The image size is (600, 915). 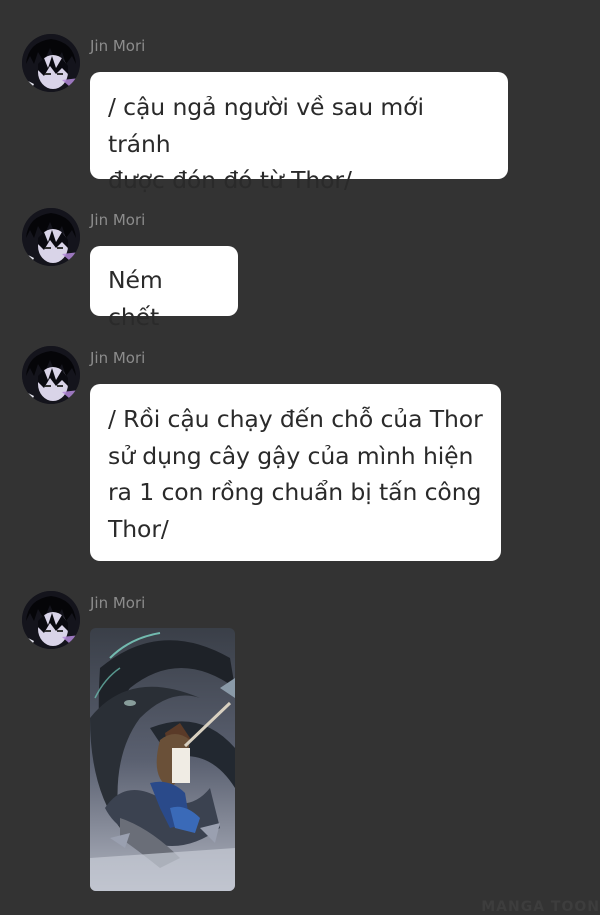 What do you see at coordinates (164, 288) in the screenshot?
I see `message-bubble: Ném chết` at bounding box center [164, 288].